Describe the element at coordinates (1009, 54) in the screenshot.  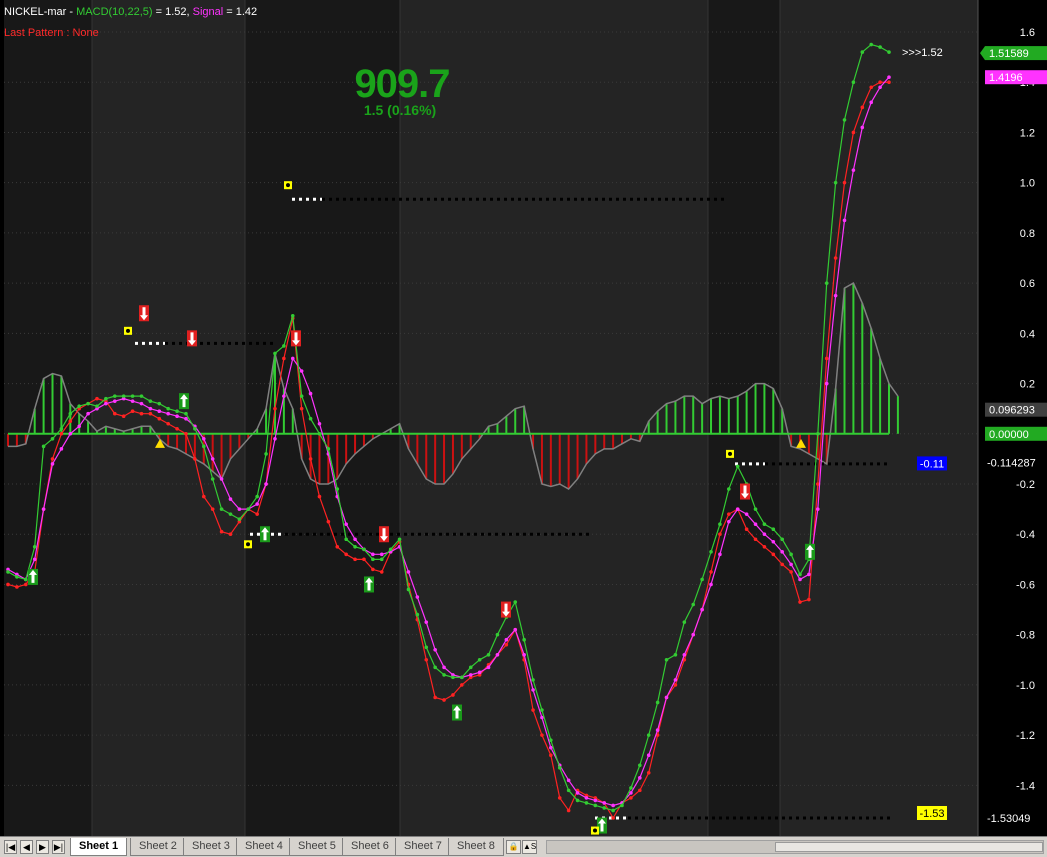
I see `axis-value-text-1: 1.51589` at that location.